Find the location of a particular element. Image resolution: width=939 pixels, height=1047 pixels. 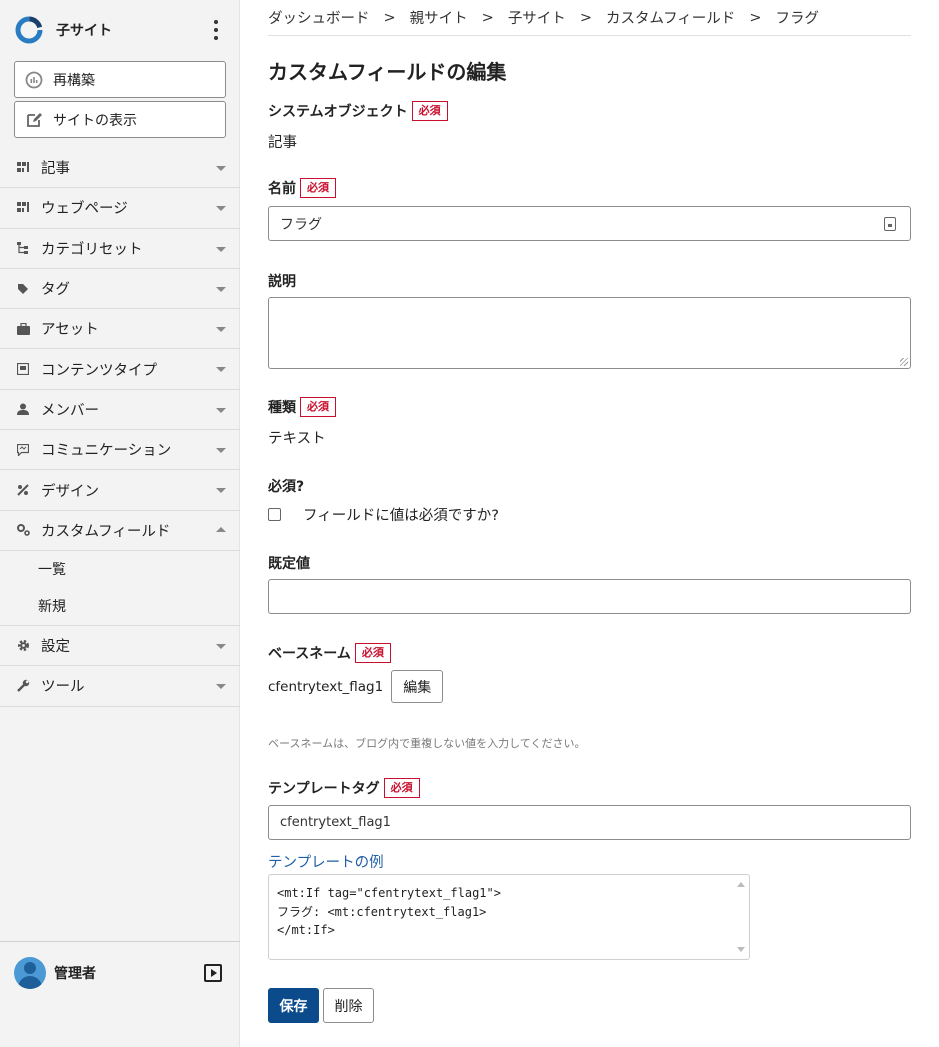

type-label: 種類 必須 is located at coordinates (302, 407).